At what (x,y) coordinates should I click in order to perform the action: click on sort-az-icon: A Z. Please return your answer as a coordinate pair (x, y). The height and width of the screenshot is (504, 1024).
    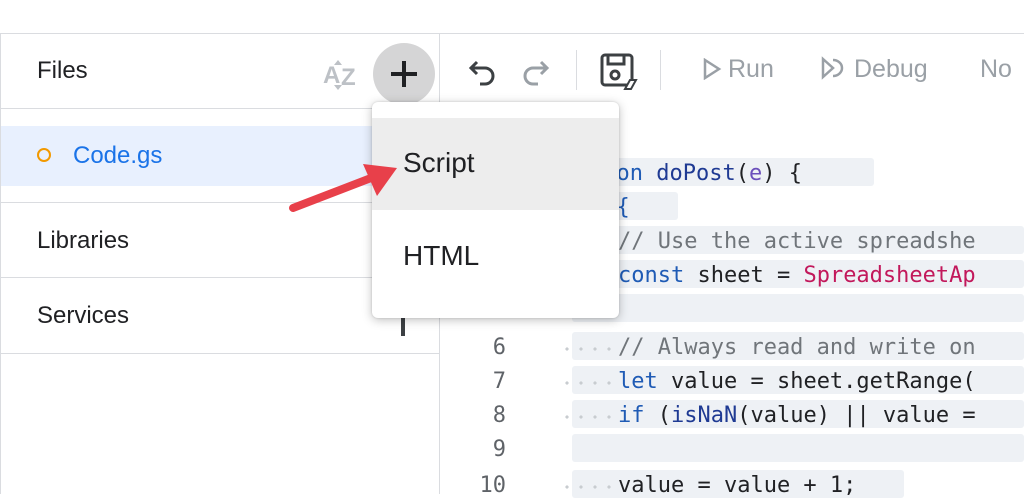
    Looking at the image, I should click on (342, 75).